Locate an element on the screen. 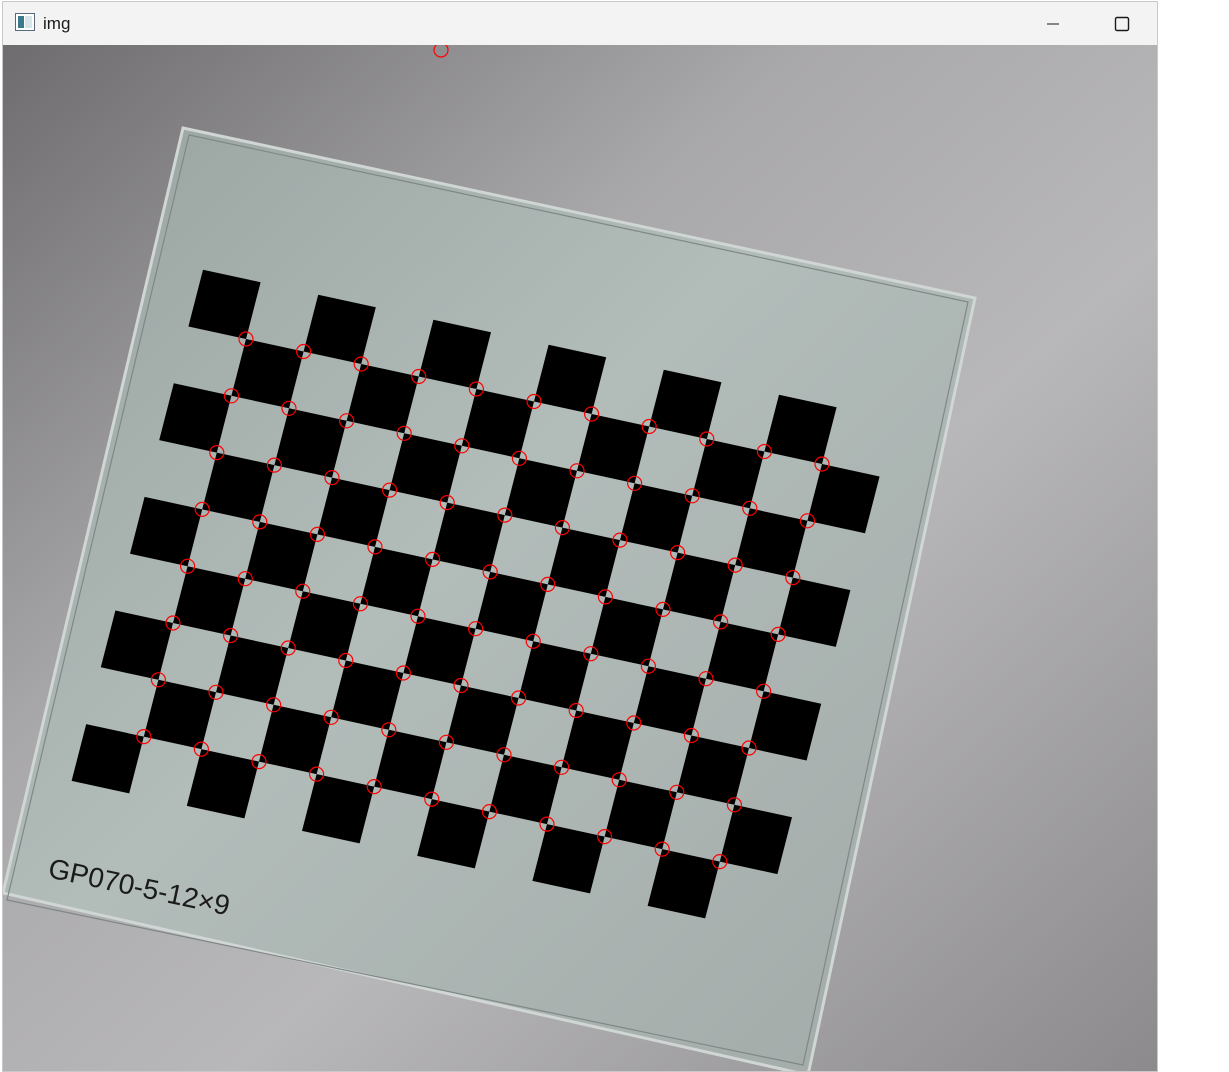  maximize-button is located at coordinates (1122, 23).